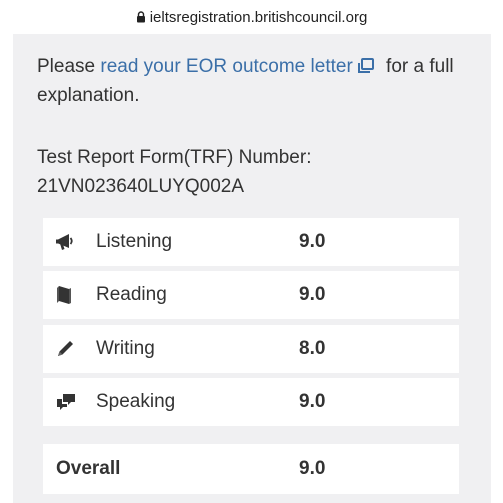  I want to click on megaphone-icon, so click(64, 242).